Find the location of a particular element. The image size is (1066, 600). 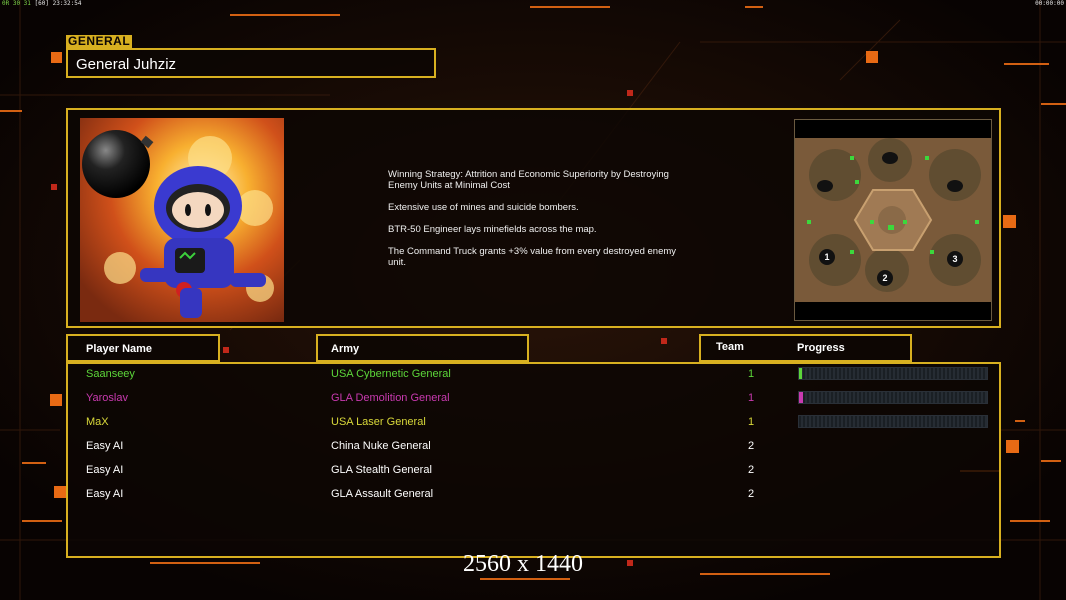

player-row: Saanseey USA Cybernetic General 1 is located at coordinates (533, 376).